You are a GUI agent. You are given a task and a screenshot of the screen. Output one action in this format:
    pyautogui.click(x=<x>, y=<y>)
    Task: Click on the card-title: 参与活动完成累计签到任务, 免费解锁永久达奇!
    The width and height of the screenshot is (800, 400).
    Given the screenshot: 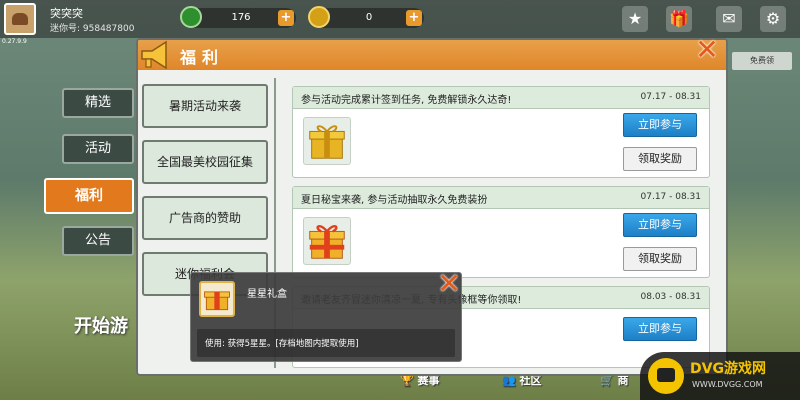 What is the action you would take?
    pyautogui.click(x=406, y=100)
    